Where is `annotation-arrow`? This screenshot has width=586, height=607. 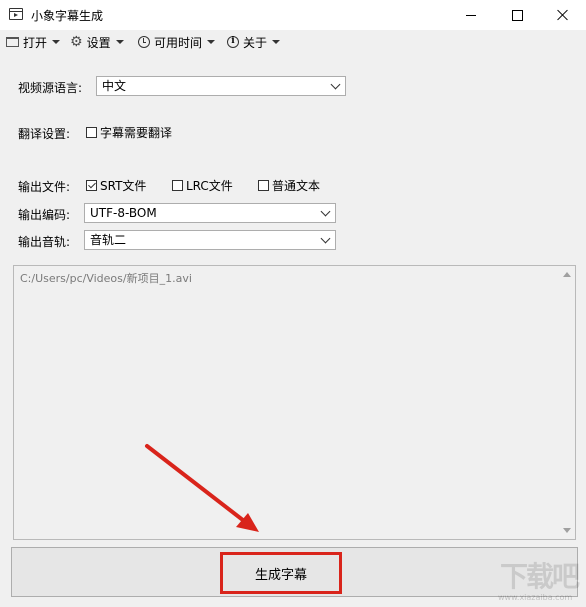
annotation-arrow is located at coordinates (202, 488).